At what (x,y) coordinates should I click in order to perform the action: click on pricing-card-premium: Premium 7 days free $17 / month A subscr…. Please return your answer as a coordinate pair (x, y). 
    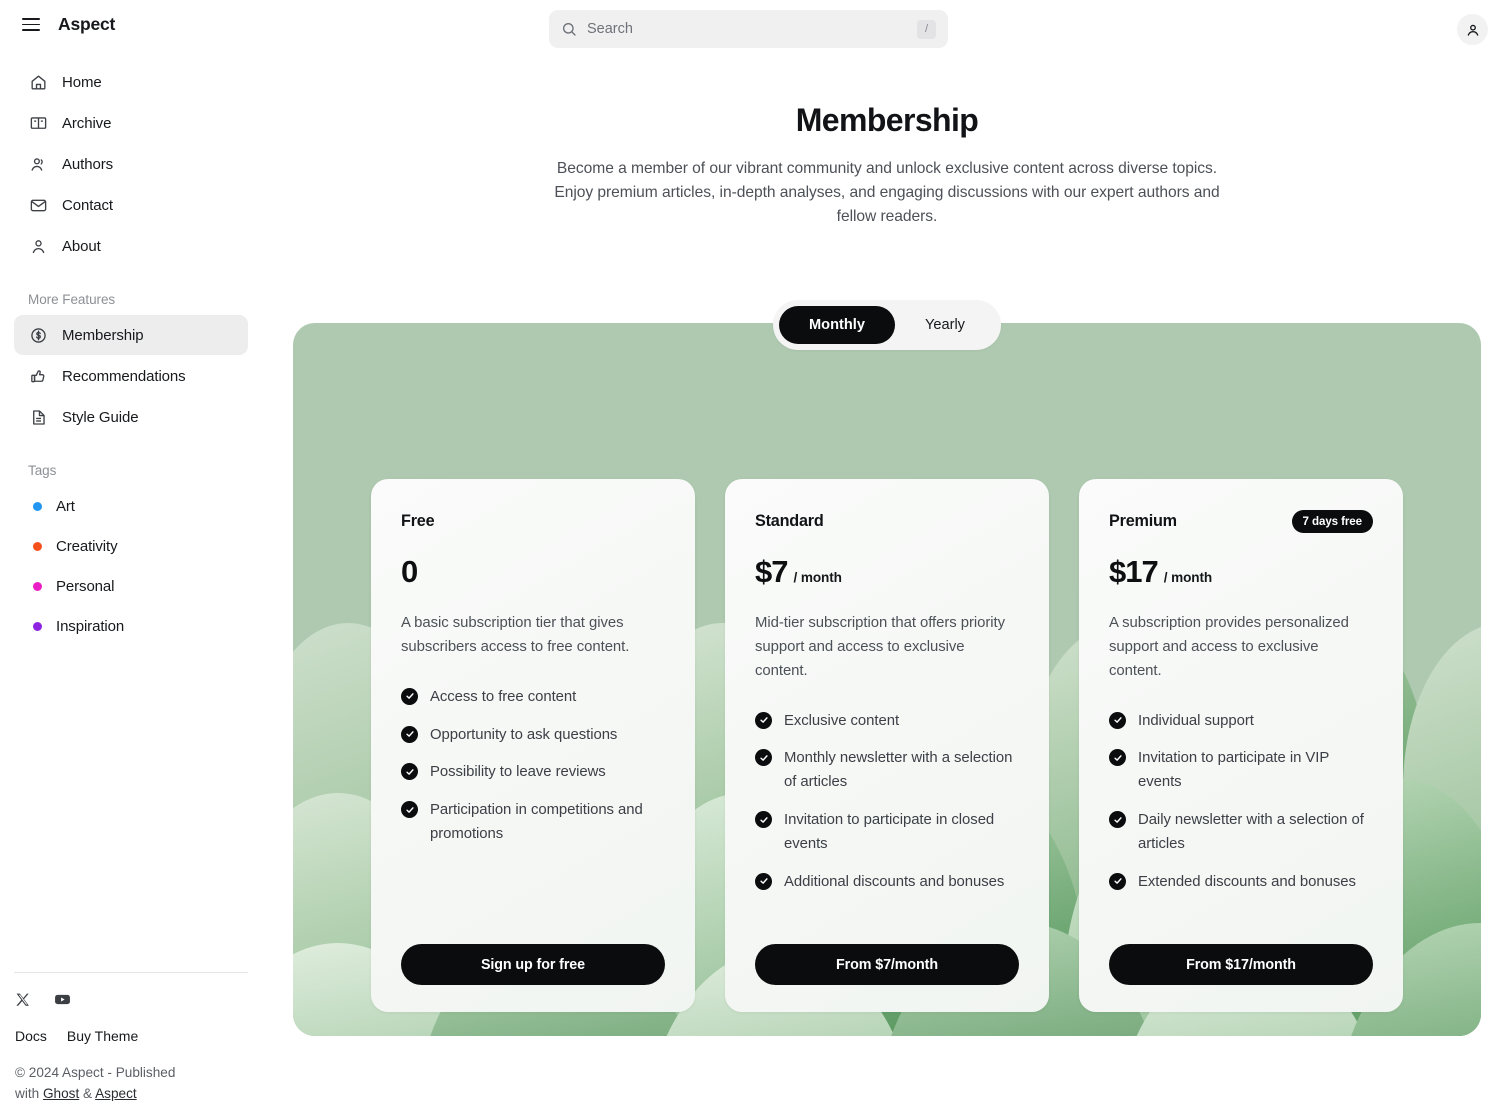
    Looking at the image, I should click on (1241, 745).